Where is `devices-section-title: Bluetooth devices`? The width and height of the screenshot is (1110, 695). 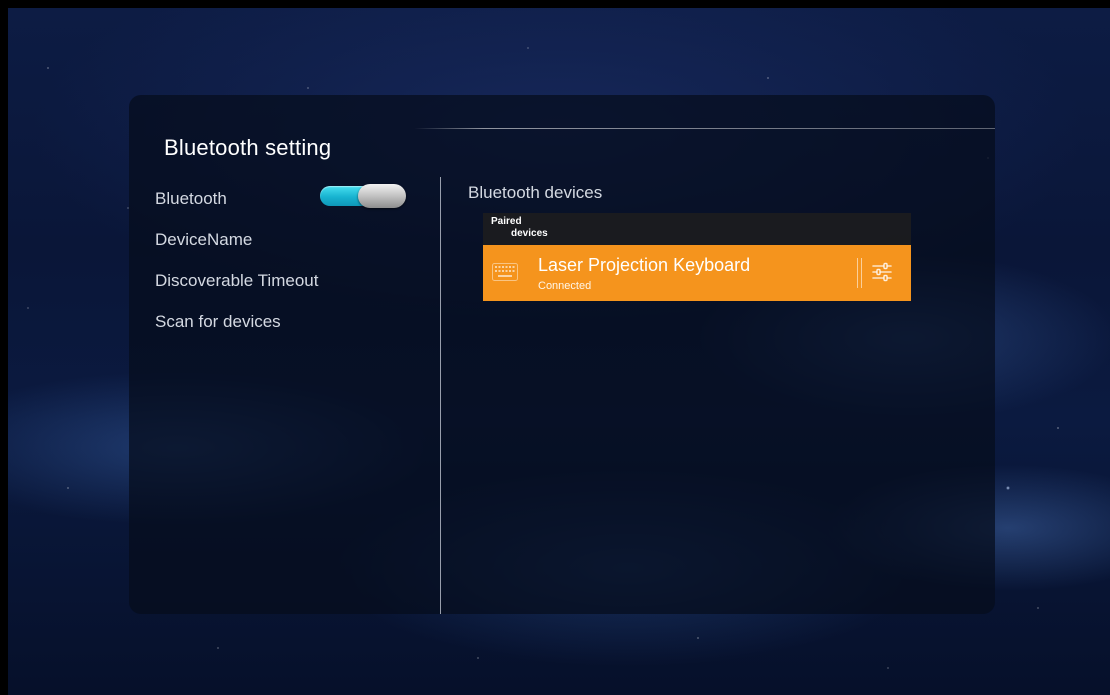
devices-section-title: Bluetooth devices is located at coordinates (535, 192).